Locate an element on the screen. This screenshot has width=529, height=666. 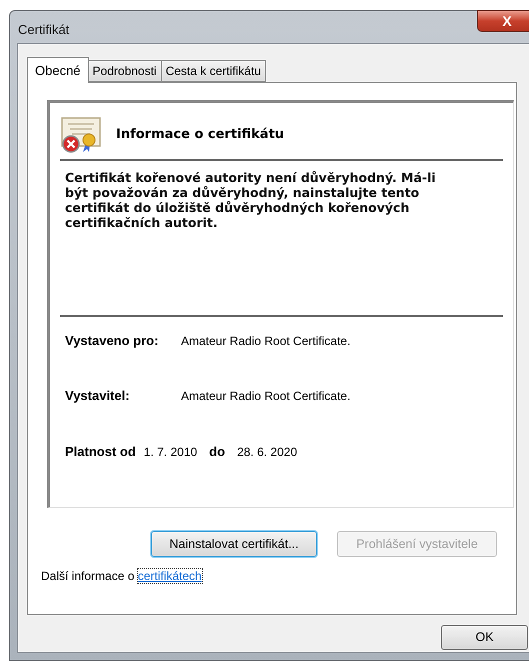
field-label: do is located at coordinates (217, 451).